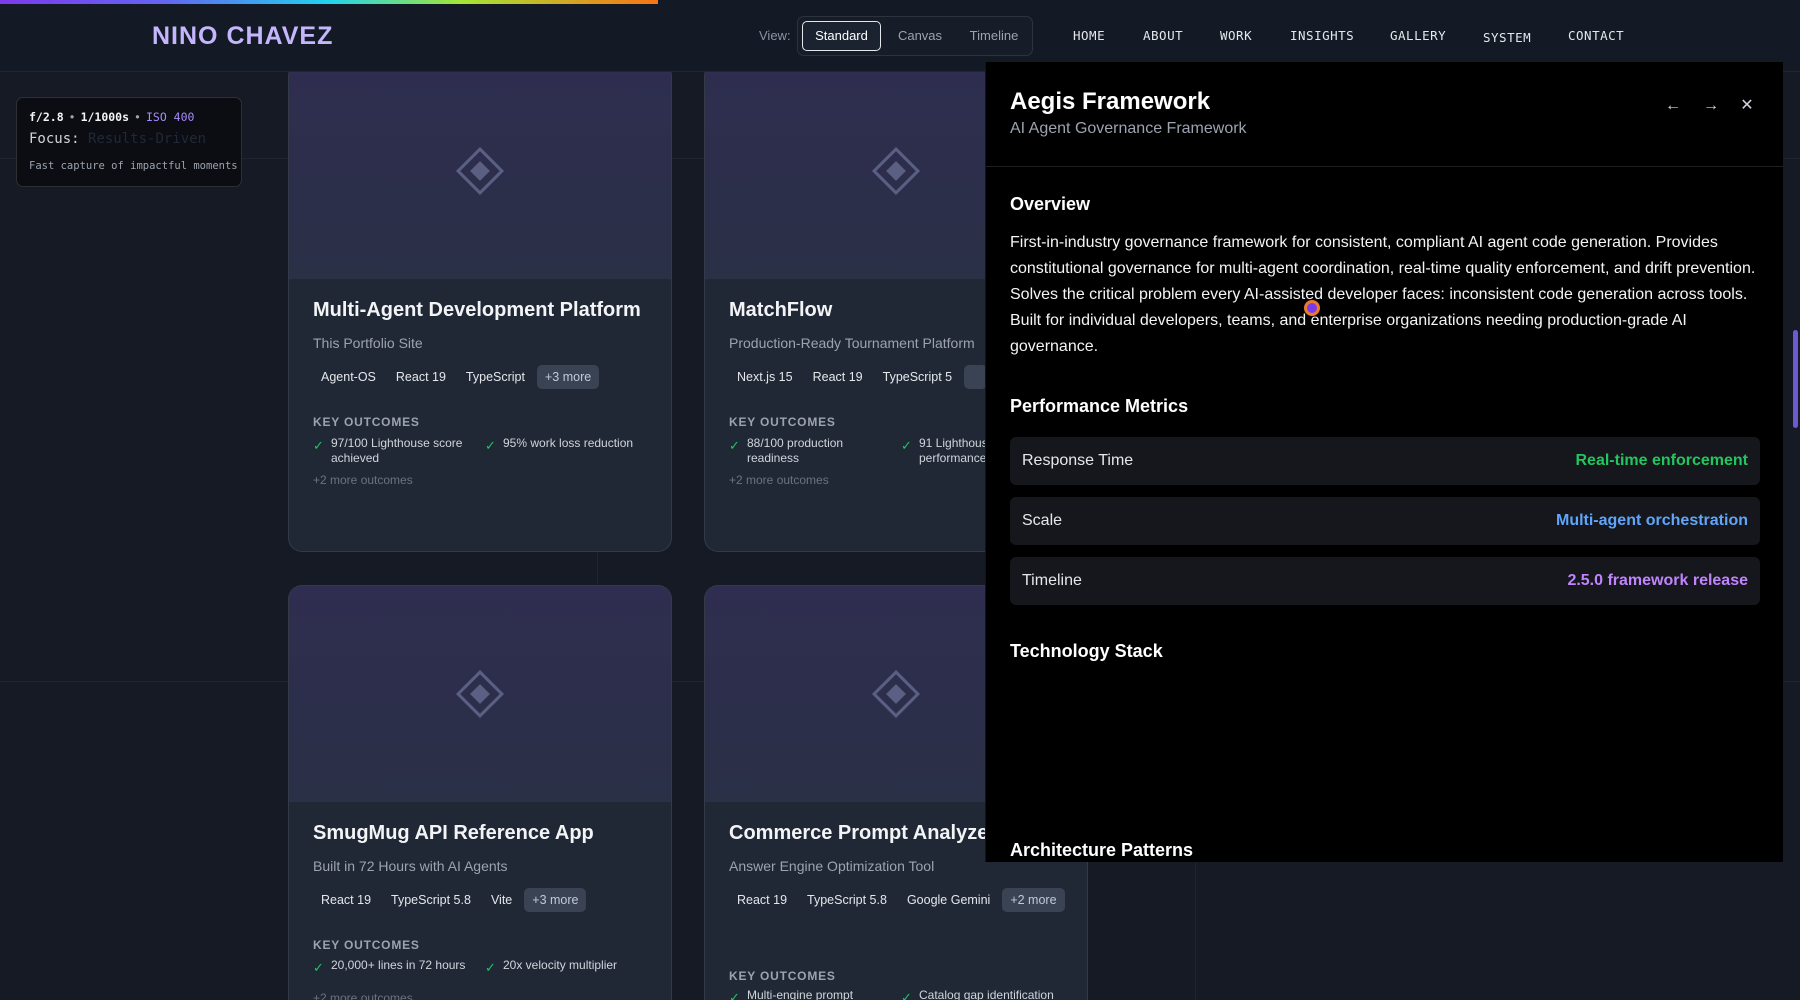 Image resolution: width=1800 pixels, height=1000 pixels. Describe the element at coordinates (1596, 35) in the screenshot. I see `nav-contact: CONTACT` at that location.